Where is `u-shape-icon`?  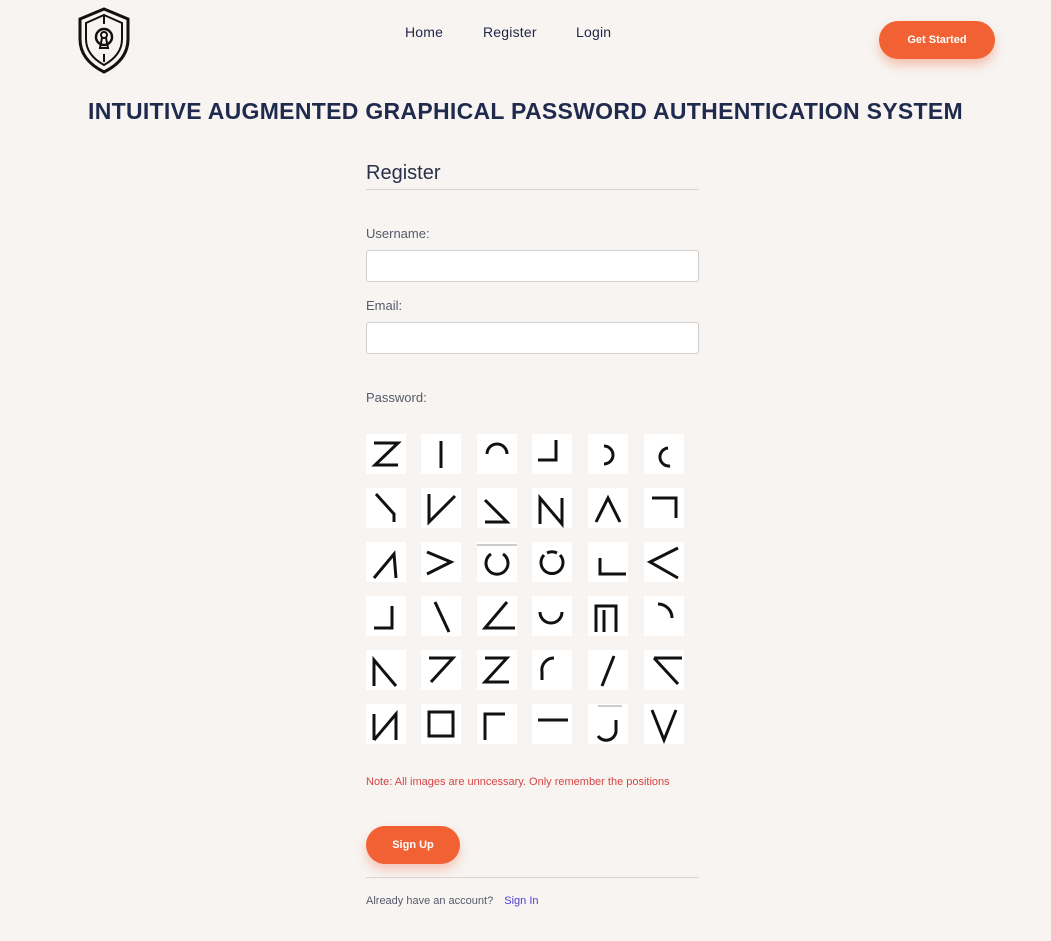
u-shape-icon is located at coordinates (552, 616).